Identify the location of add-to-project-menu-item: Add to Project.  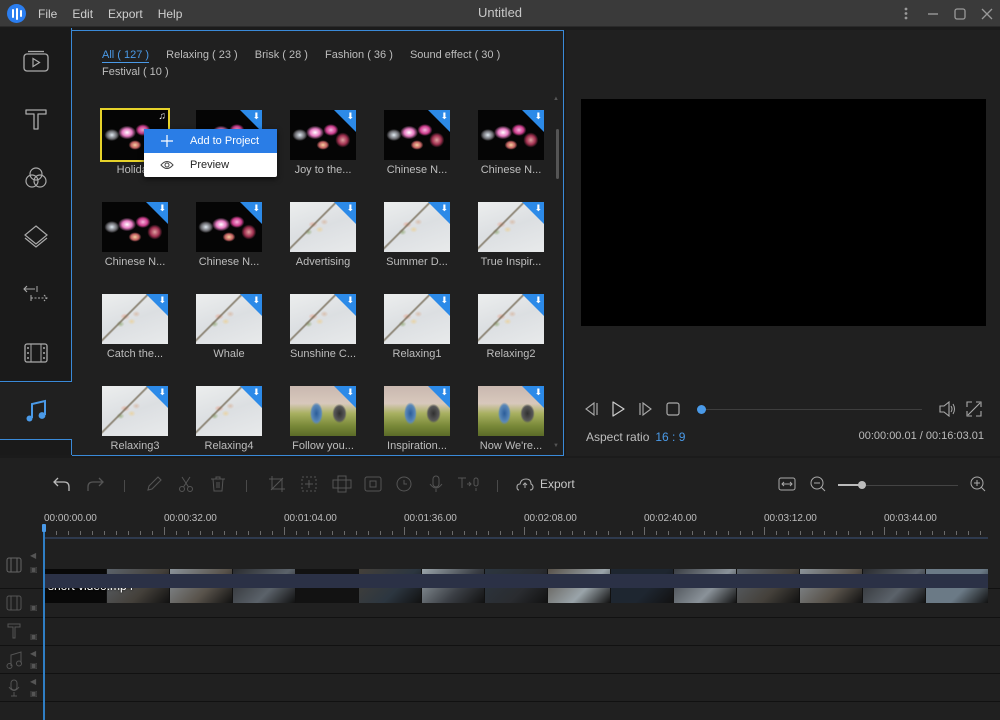
(210, 141).